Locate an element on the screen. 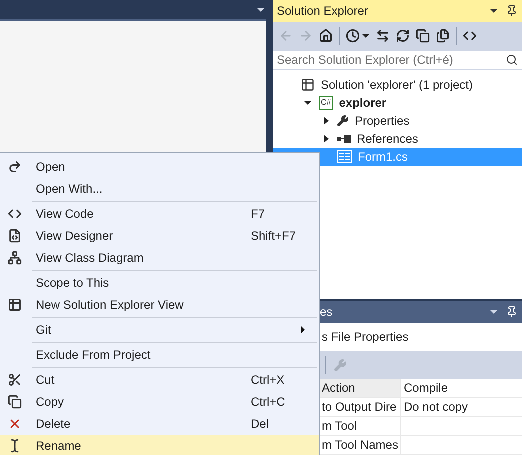  menu-item: New Solution Explorer View is located at coordinates (159, 305).